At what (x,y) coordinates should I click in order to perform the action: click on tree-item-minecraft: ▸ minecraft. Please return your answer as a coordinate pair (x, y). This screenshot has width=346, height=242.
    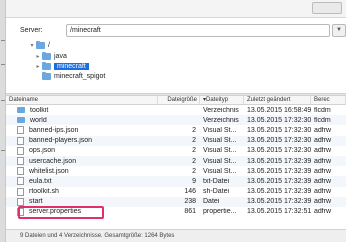
    Looking at the image, I should click on (61, 66).